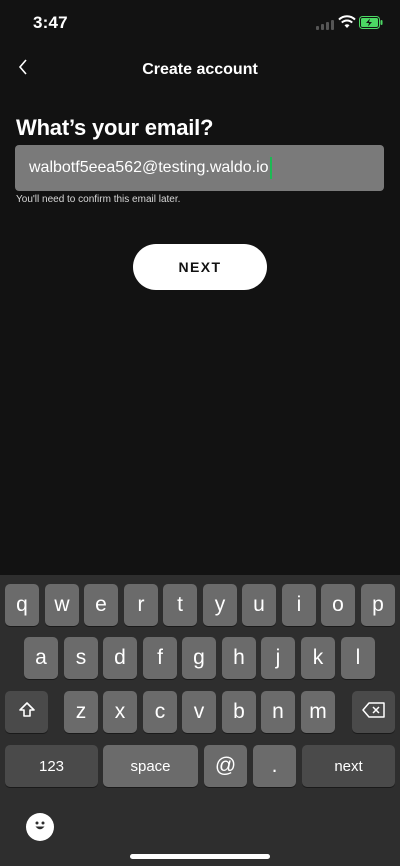  What do you see at coordinates (278, 712) in the screenshot?
I see `key-n: n` at bounding box center [278, 712].